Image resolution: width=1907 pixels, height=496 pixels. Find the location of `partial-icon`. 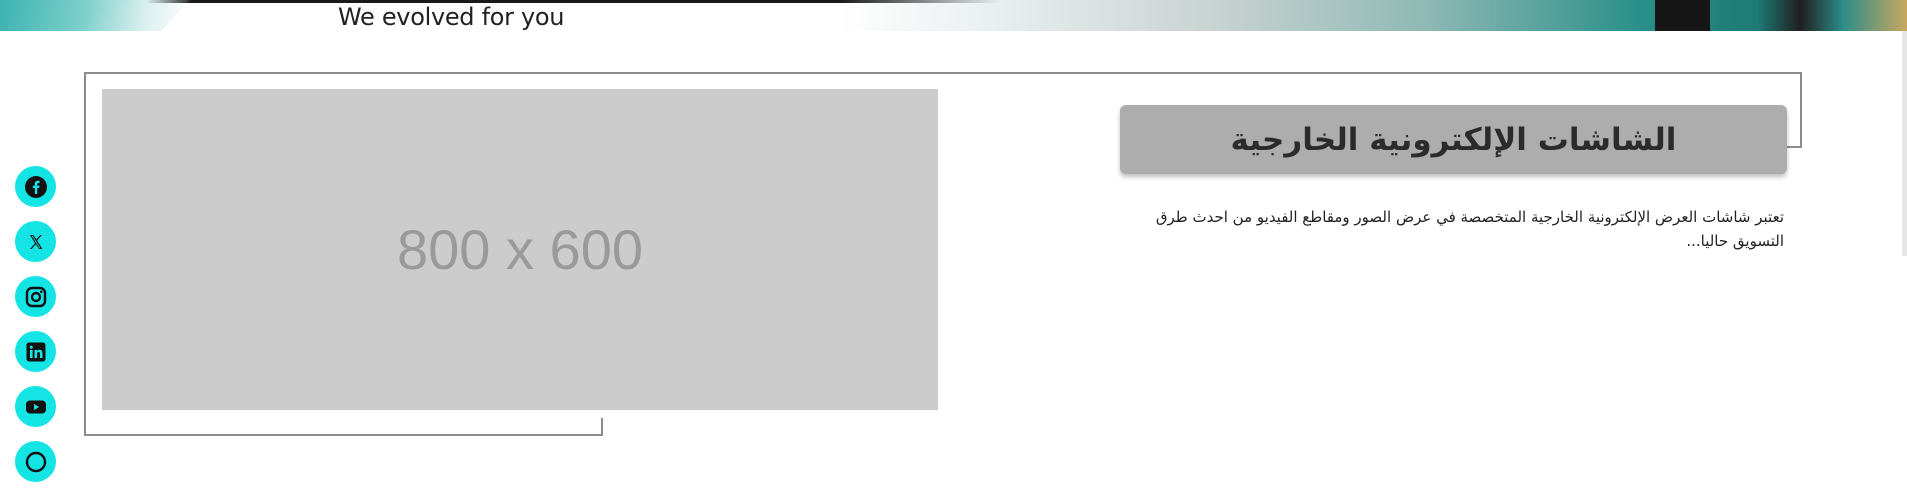

partial-icon is located at coordinates (35, 461).